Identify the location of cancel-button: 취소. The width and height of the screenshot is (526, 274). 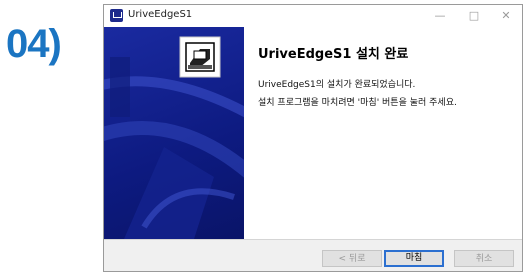
(484, 258).